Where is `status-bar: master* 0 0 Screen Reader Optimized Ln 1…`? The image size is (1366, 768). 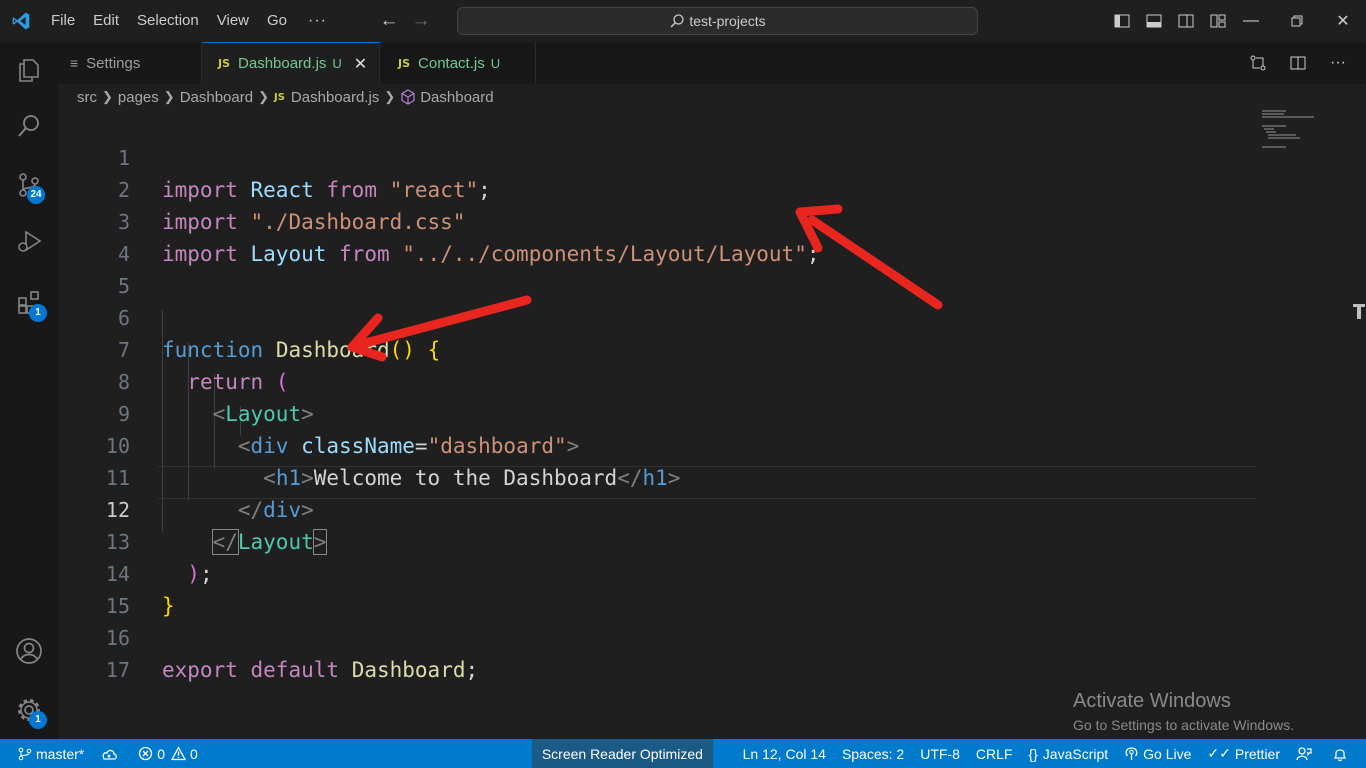 status-bar: master* 0 0 Screen Reader Optimized Ln 1… is located at coordinates (683, 753).